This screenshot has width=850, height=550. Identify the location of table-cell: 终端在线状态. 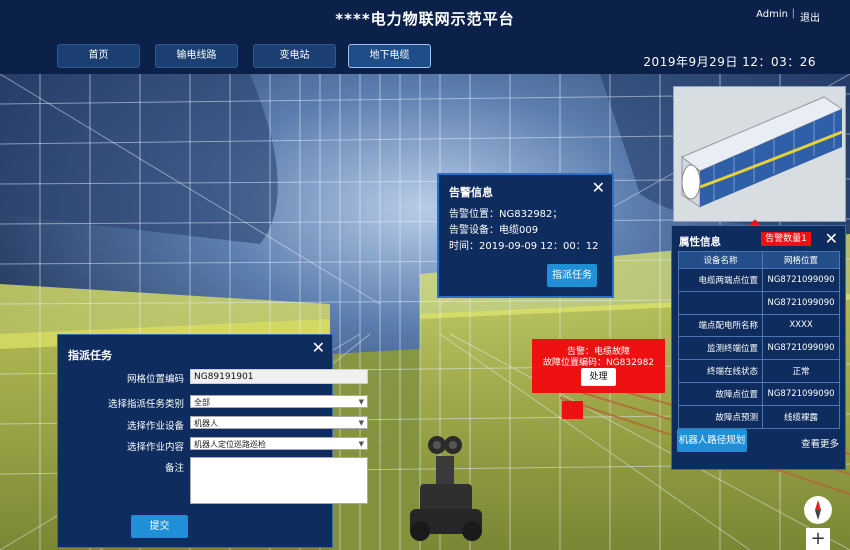
(720, 371).